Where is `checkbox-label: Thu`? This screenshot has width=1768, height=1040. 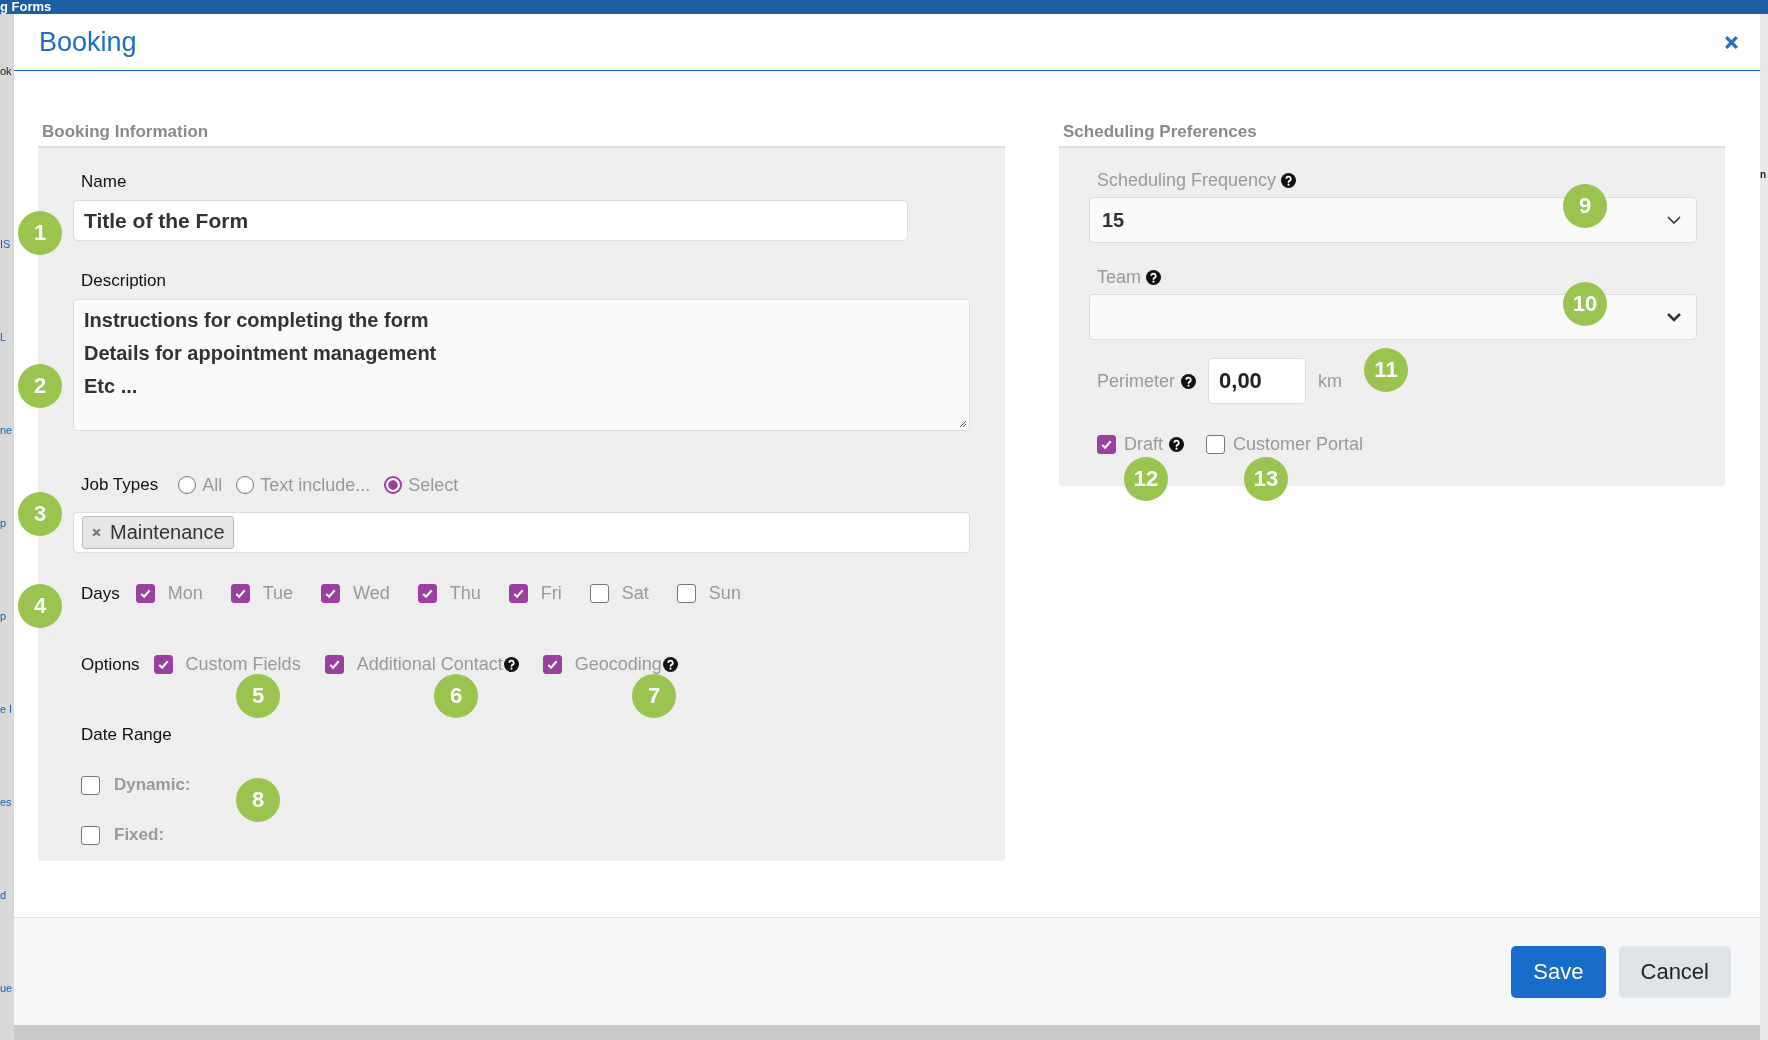 checkbox-label: Thu is located at coordinates (465, 593).